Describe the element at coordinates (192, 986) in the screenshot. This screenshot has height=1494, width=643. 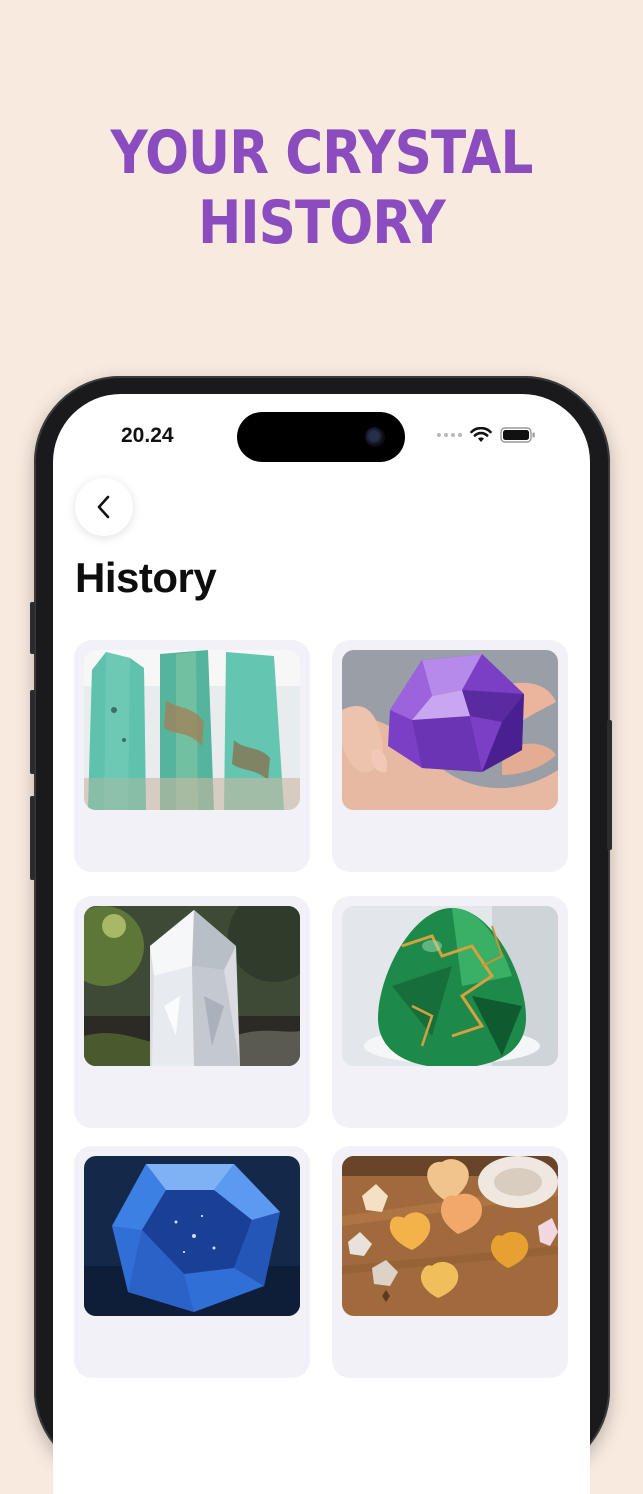
I see `clear-quartz-point-image` at that location.